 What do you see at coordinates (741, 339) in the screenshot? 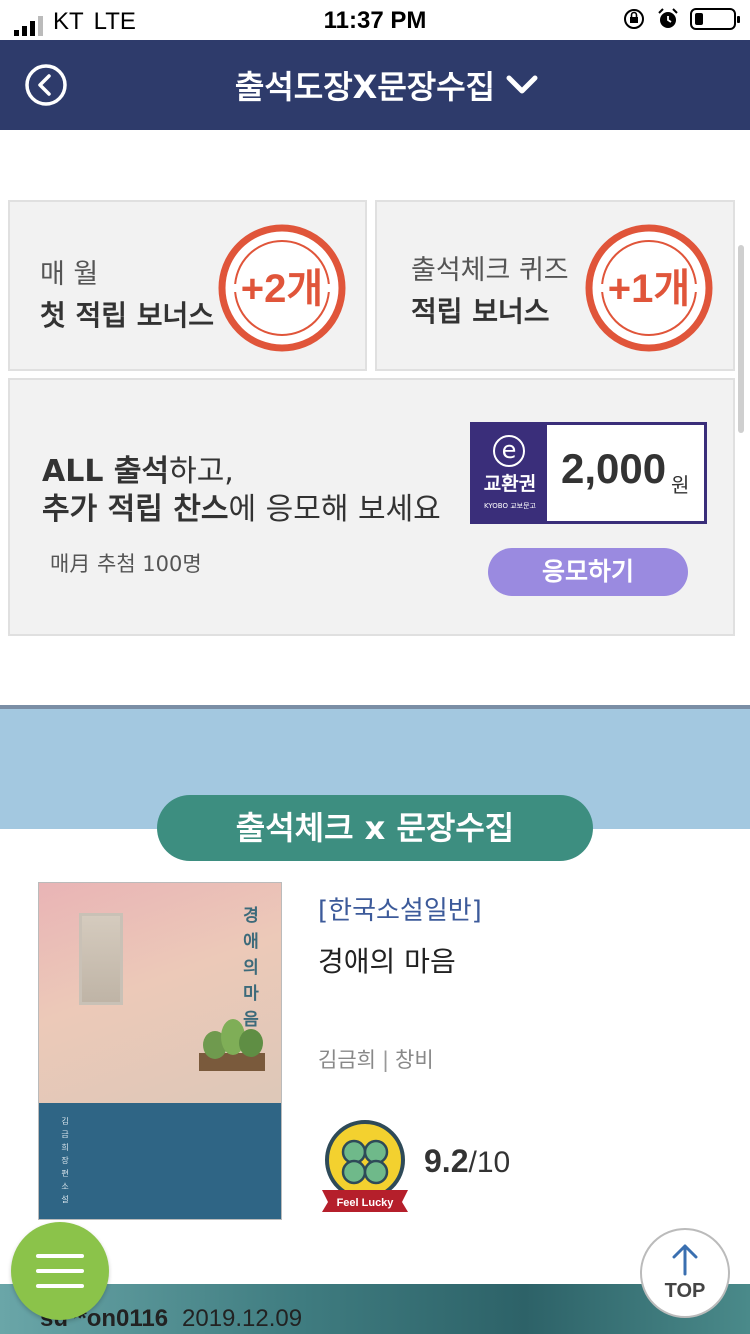
I see `scrollbar` at bounding box center [741, 339].